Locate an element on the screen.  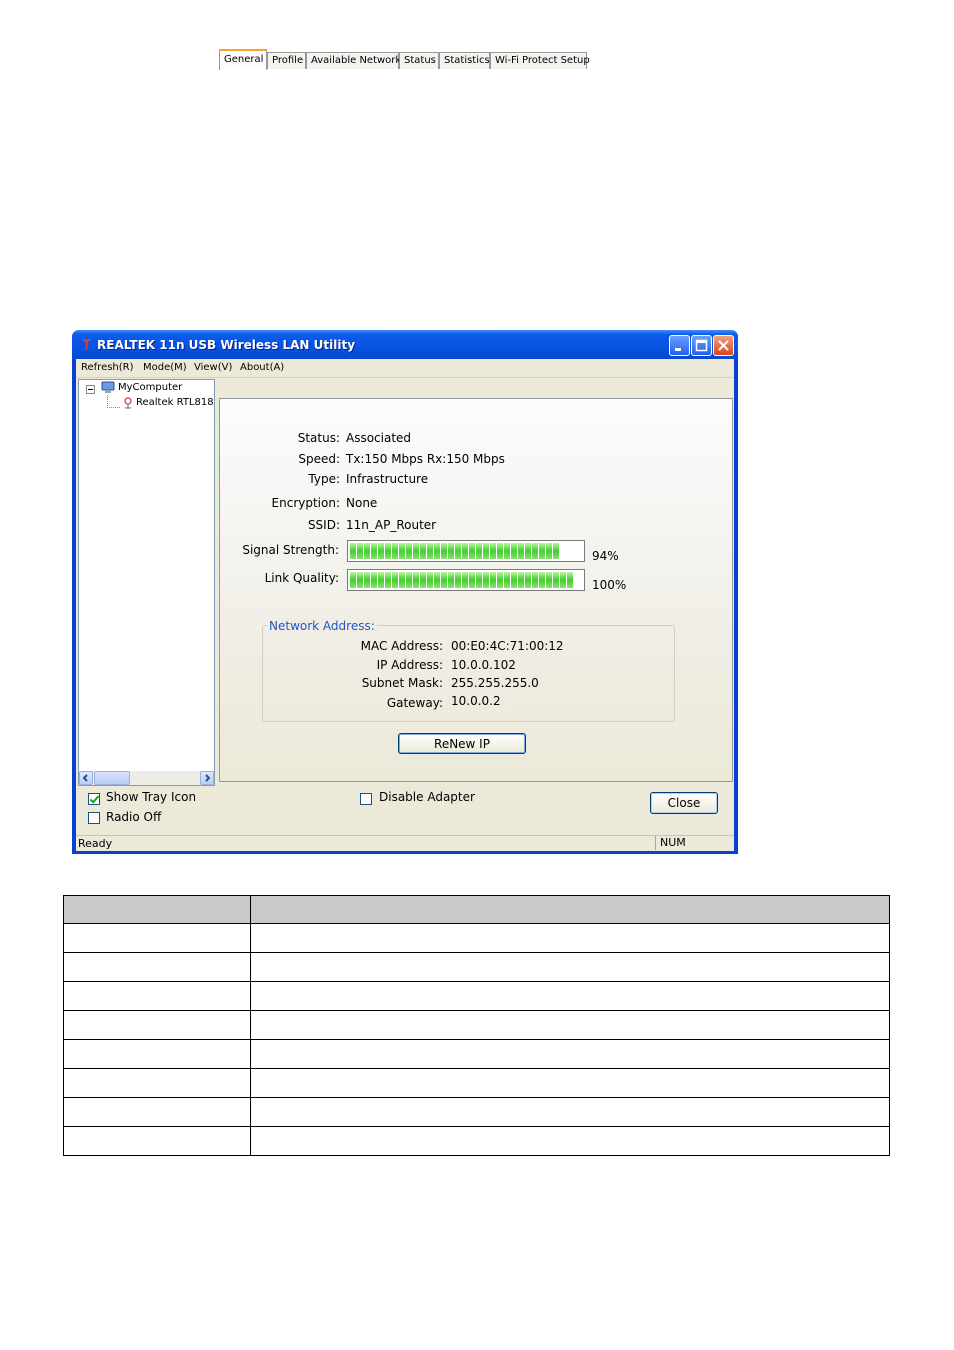
status-label: Status: is located at coordinates (318, 438).